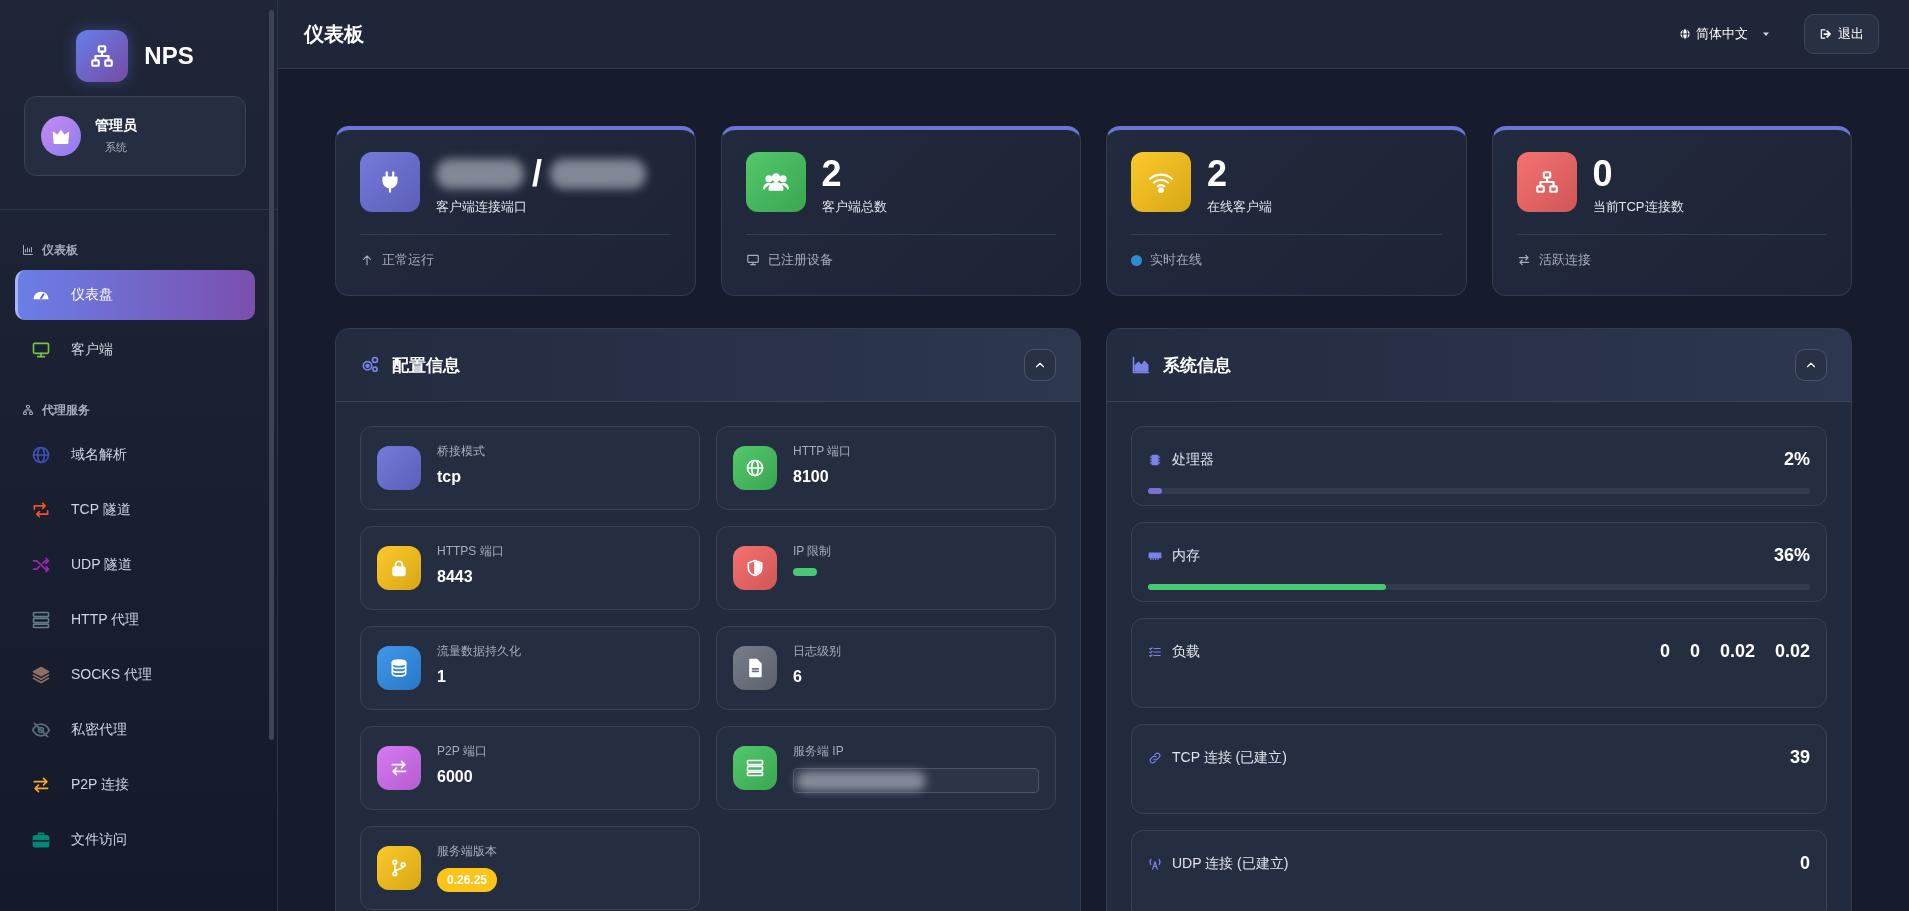 The height and width of the screenshot is (911, 1909). What do you see at coordinates (482, 207) in the screenshot?
I see `stat-label: 客户端连接端口` at bounding box center [482, 207].